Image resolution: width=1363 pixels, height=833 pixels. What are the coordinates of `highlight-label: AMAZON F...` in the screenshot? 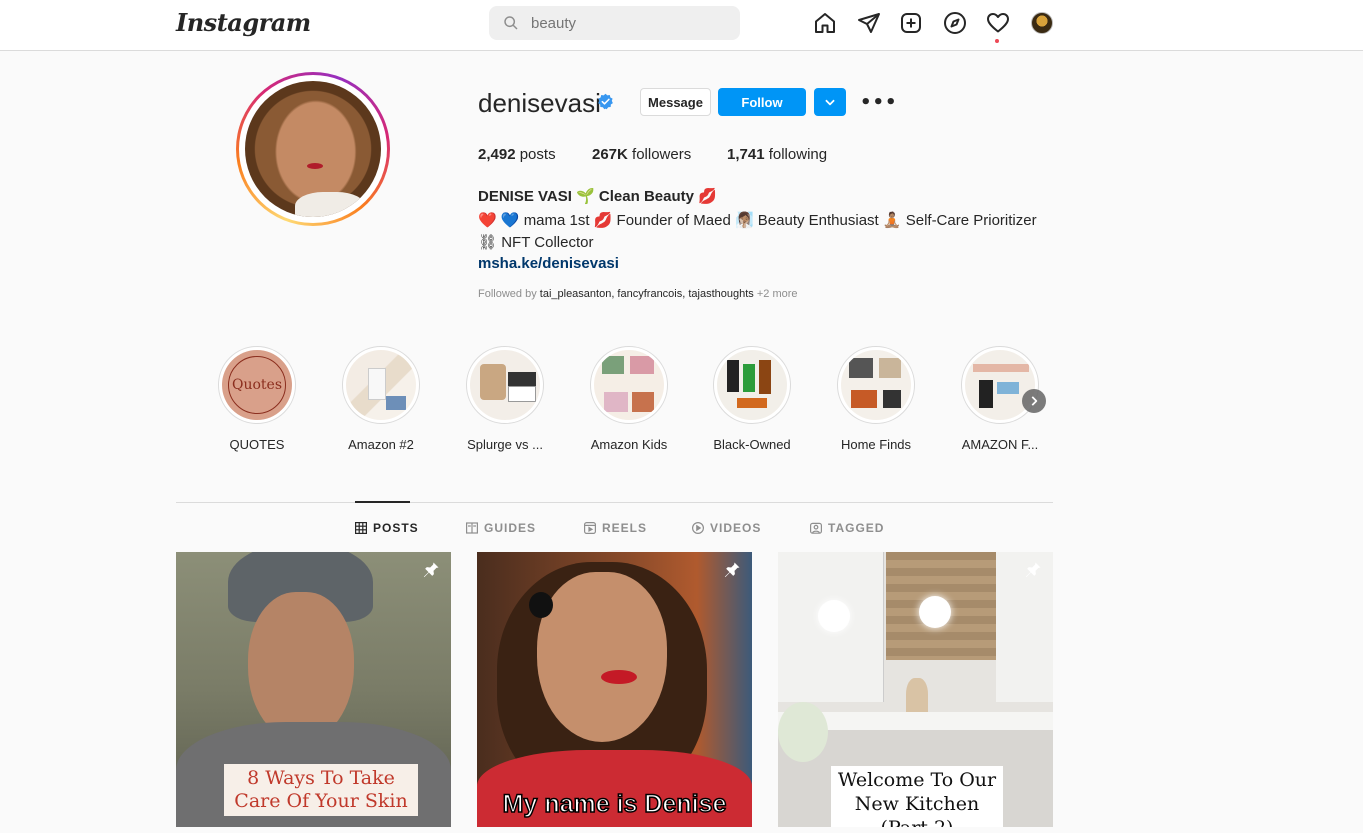 It's located at (1000, 444).